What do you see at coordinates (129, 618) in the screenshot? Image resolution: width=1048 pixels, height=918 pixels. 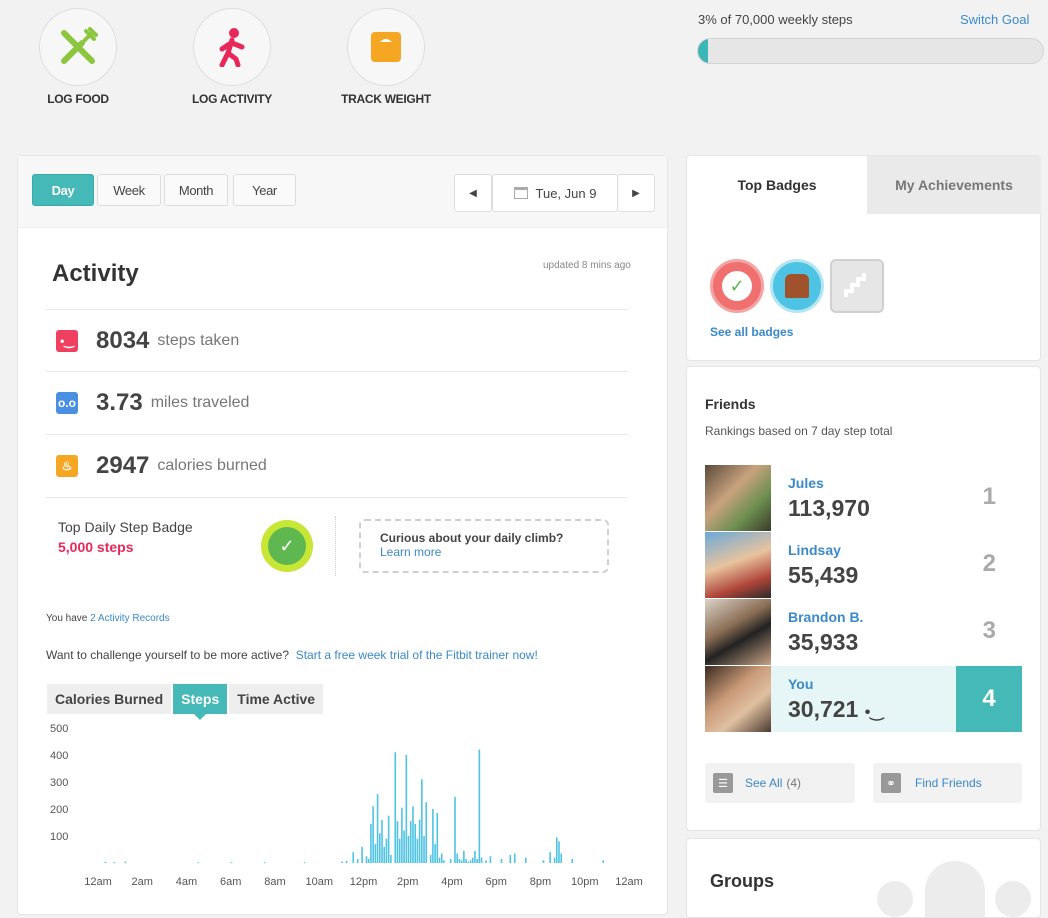 I see `activity-records-link: 2 Activity Records` at bounding box center [129, 618].